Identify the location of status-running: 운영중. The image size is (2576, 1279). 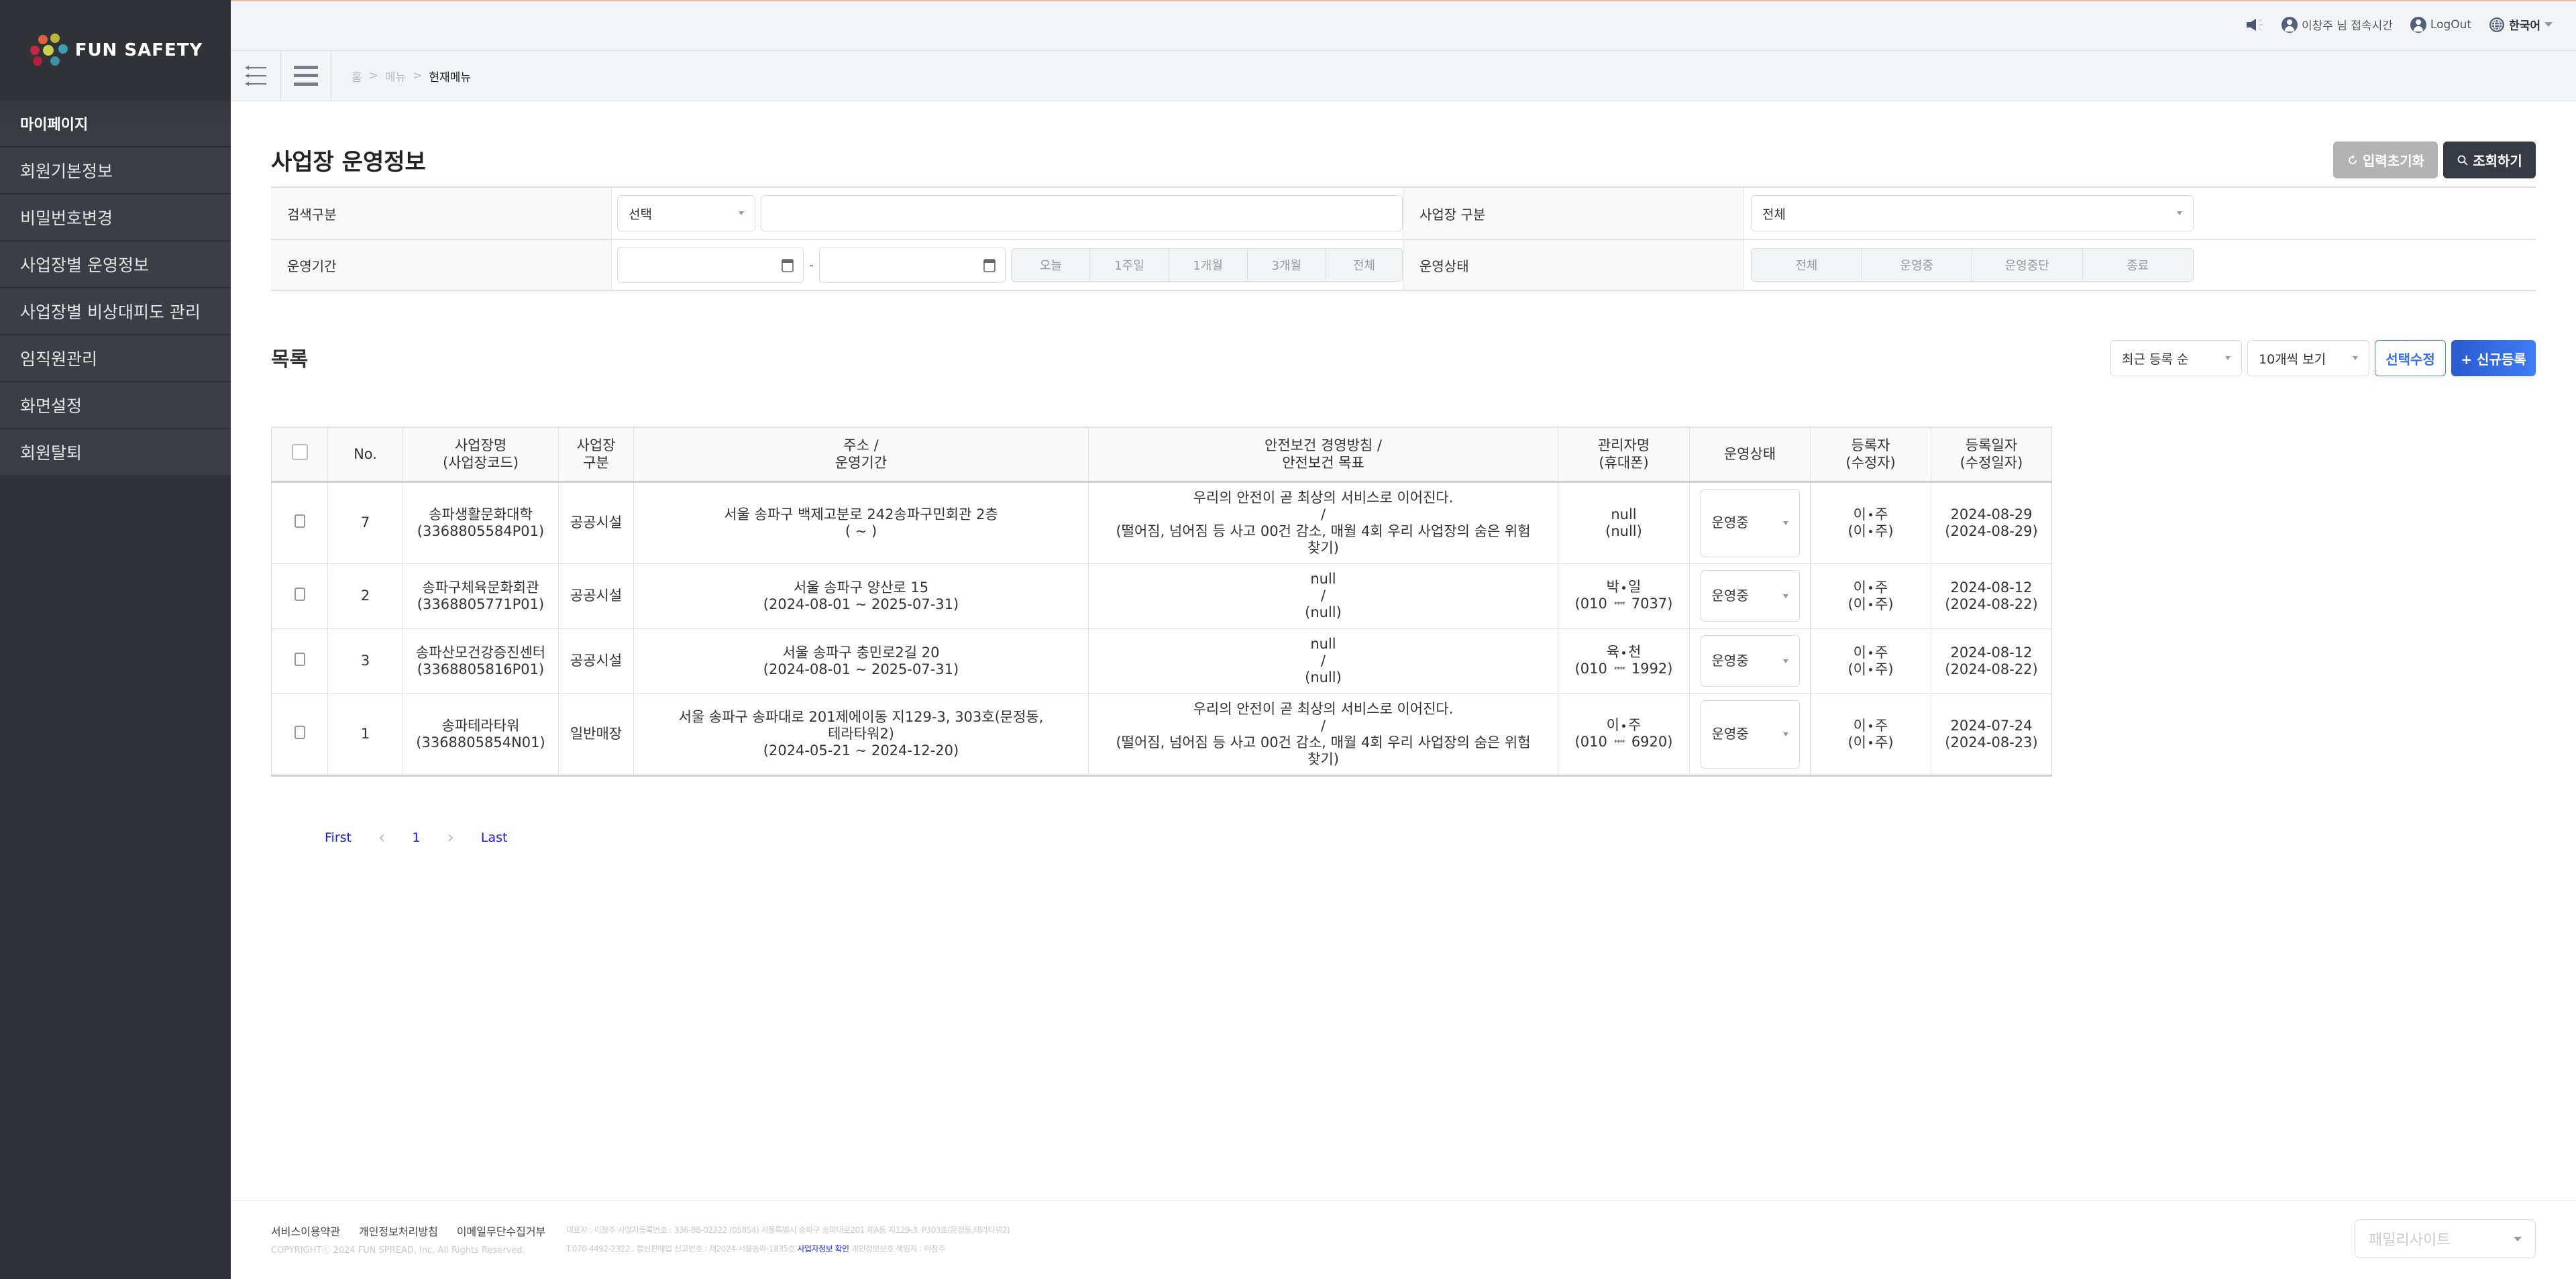
(1917, 265).